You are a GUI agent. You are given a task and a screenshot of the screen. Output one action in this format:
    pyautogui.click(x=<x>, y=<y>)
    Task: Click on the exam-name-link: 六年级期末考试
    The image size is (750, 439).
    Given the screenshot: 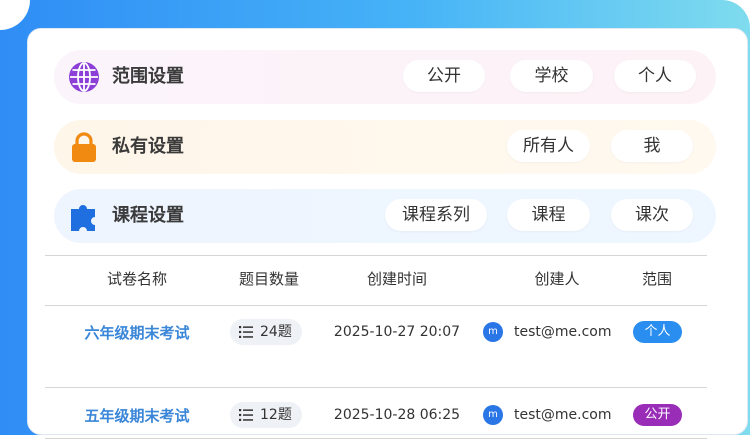 What is the action you would take?
    pyautogui.click(x=136, y=332)
    